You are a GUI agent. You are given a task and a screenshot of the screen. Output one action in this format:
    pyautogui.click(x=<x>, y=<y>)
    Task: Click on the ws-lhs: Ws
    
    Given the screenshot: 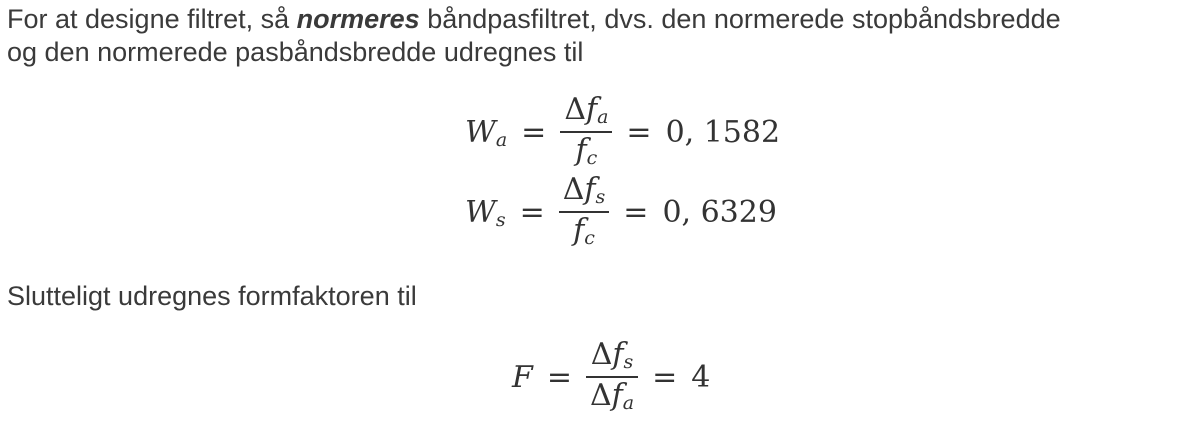 What is the action you would take?
    pyautogui.click(x=485, y=212)
    